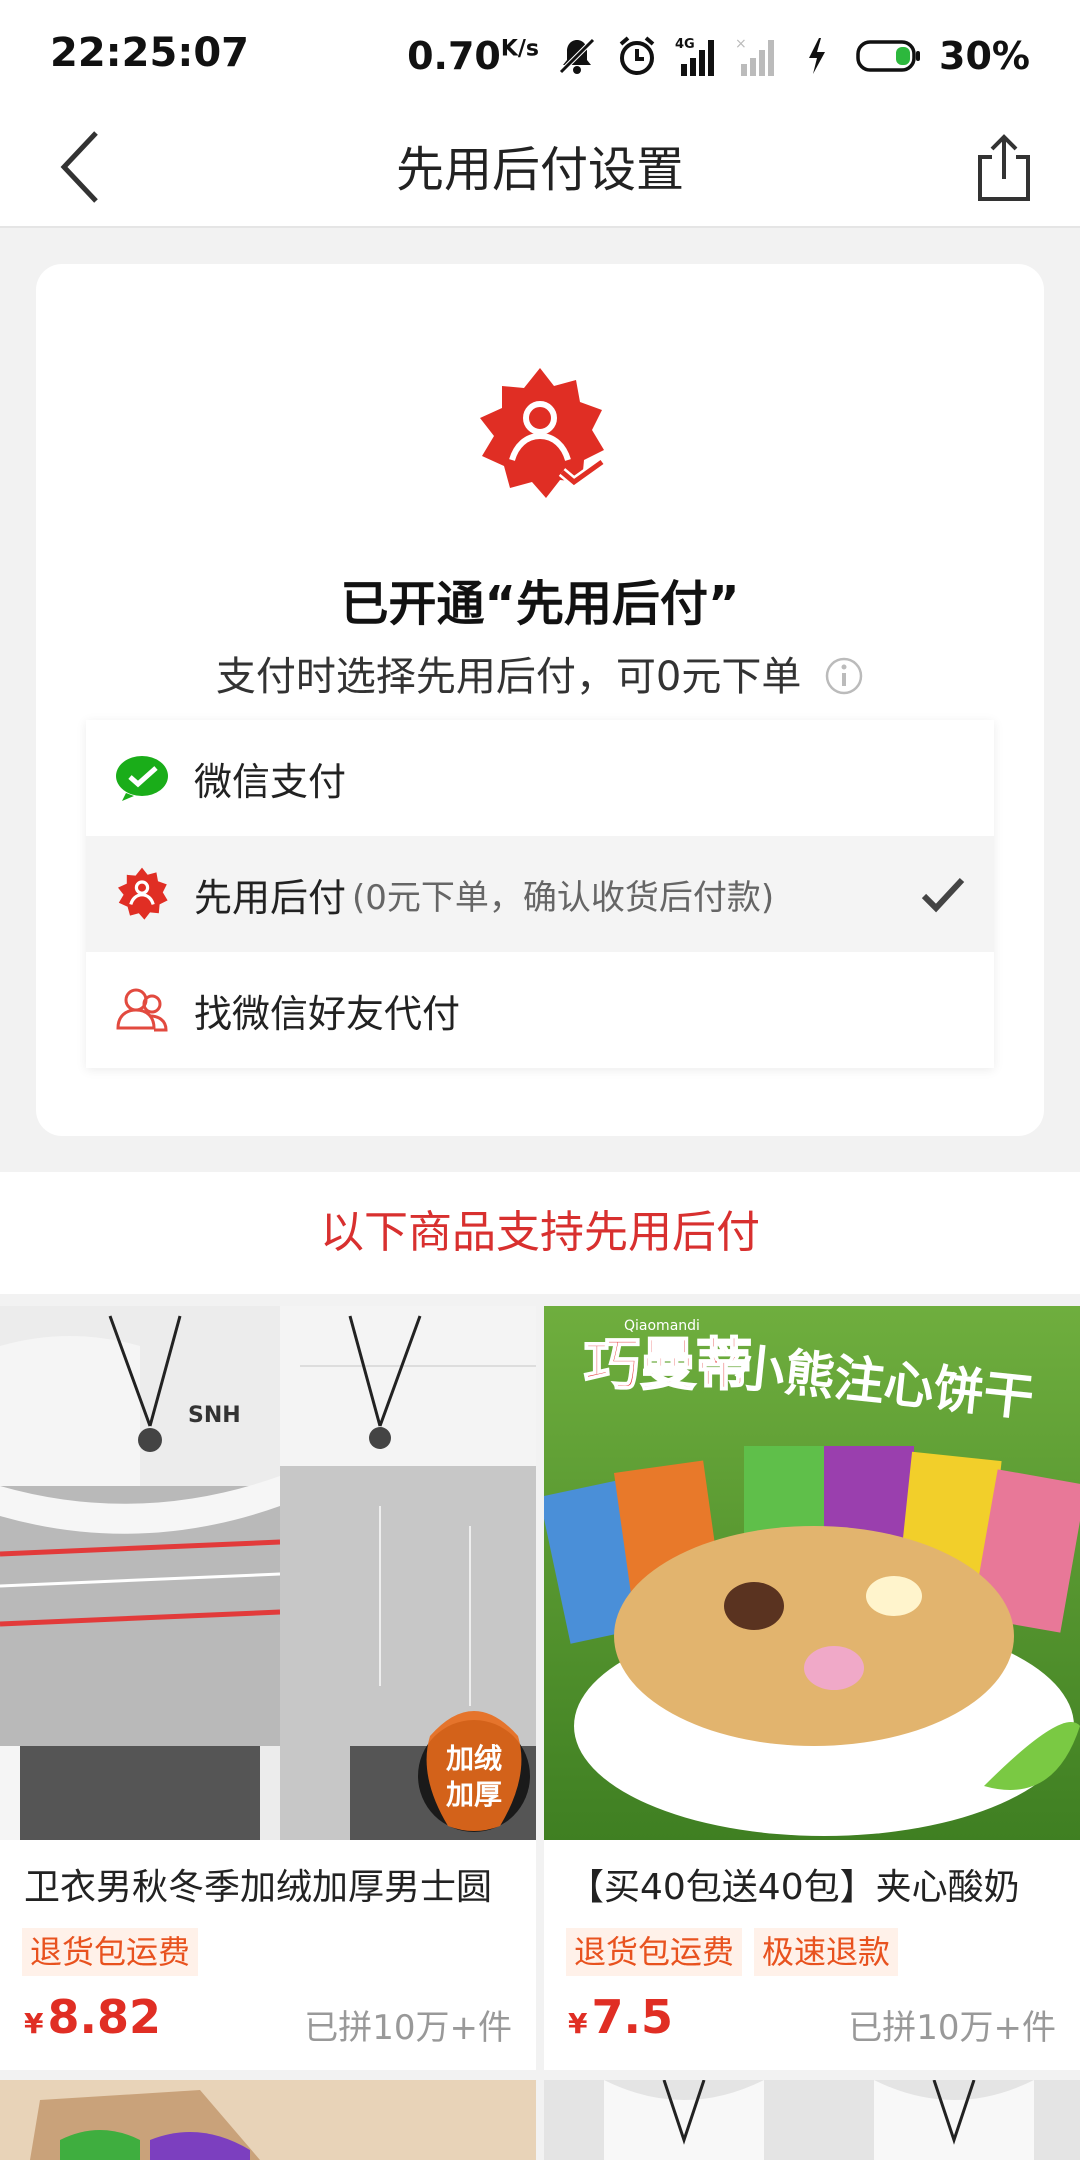  What do you see at coordinates (474, 1794) in the screenshot?
I see `svg-text: 加厚` at bounding box center [474, 1794].